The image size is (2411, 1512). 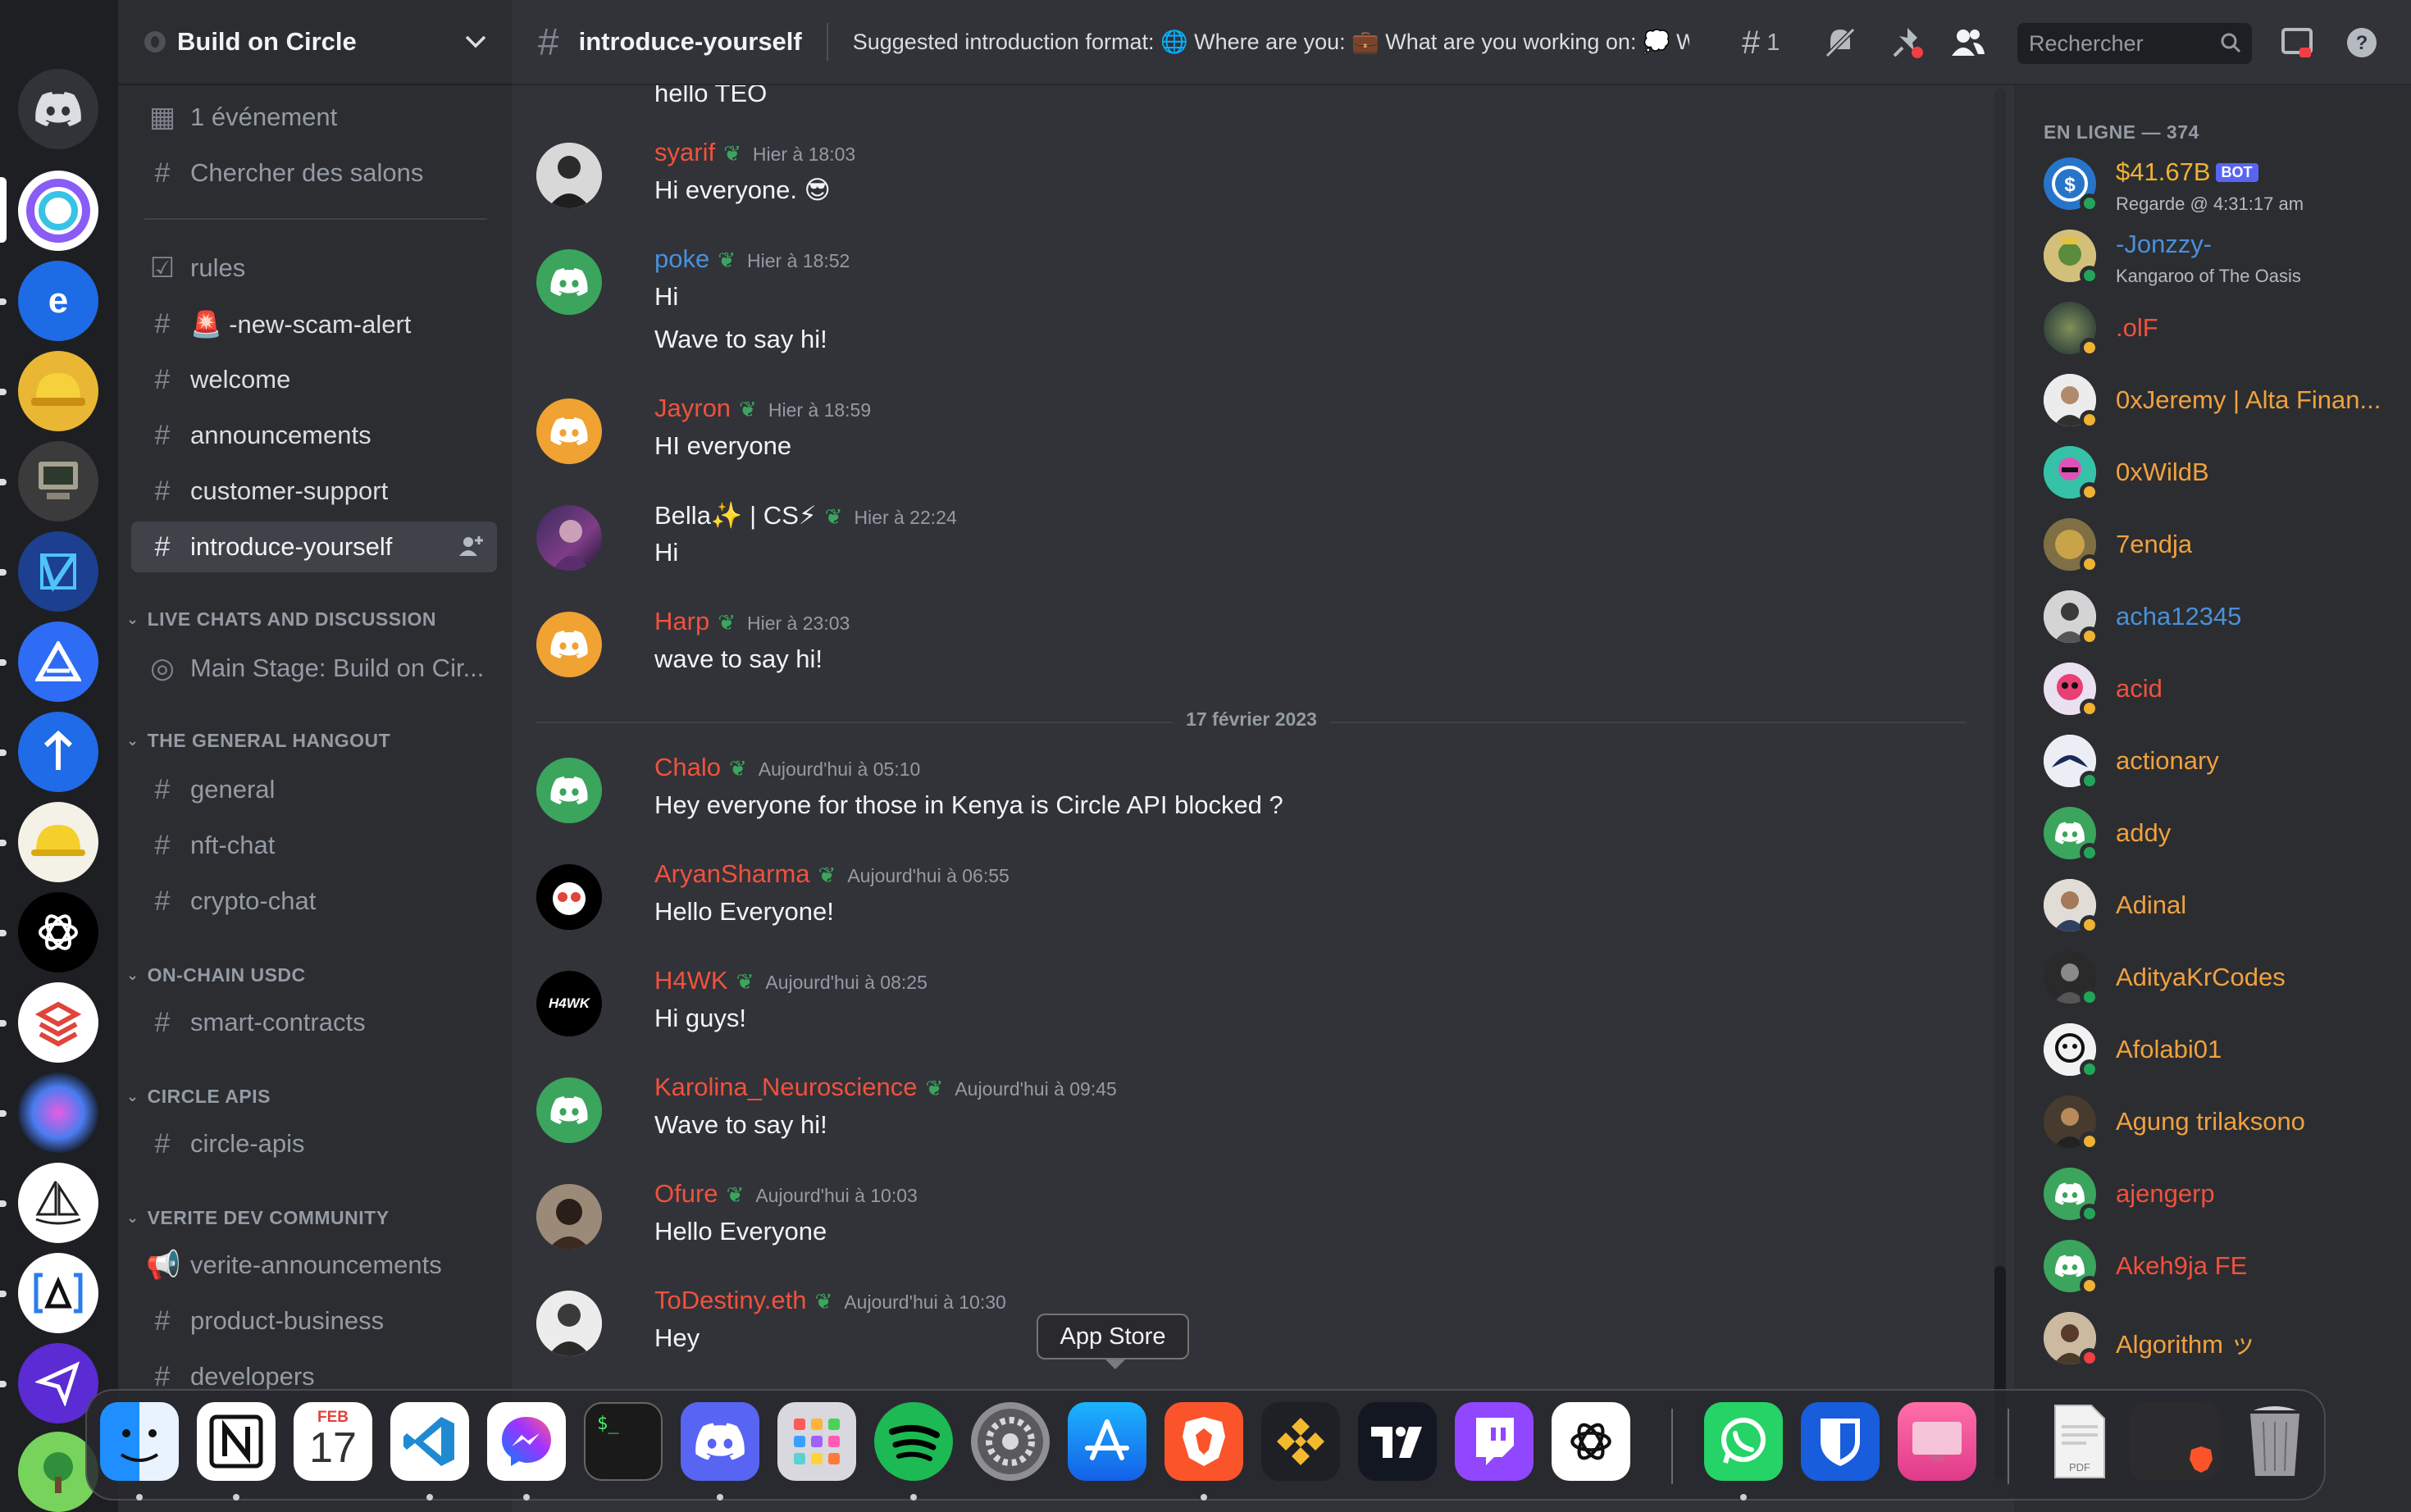 What do you see at coordinates (58, 481) in the screenshot?
I see `computer-server-icon` at bounding box center [58, 481].